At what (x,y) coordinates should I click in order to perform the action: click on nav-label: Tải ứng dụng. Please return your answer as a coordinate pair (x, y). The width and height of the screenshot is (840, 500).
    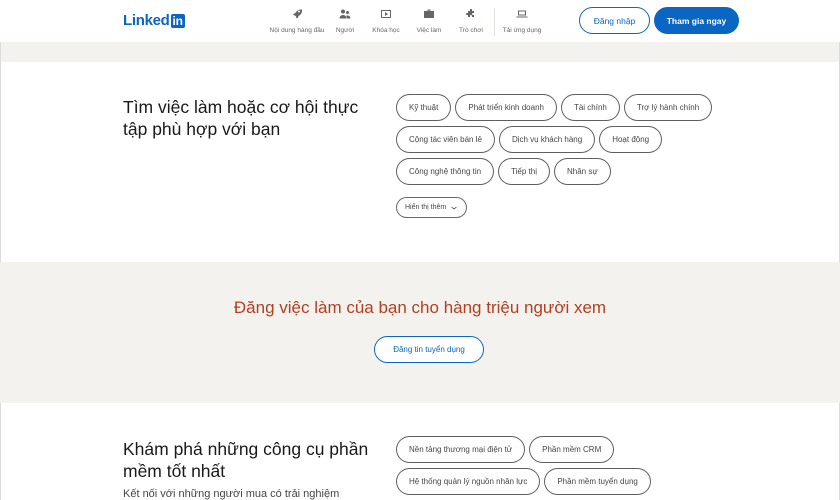
    Looking at the image, I should click on (522, 30).